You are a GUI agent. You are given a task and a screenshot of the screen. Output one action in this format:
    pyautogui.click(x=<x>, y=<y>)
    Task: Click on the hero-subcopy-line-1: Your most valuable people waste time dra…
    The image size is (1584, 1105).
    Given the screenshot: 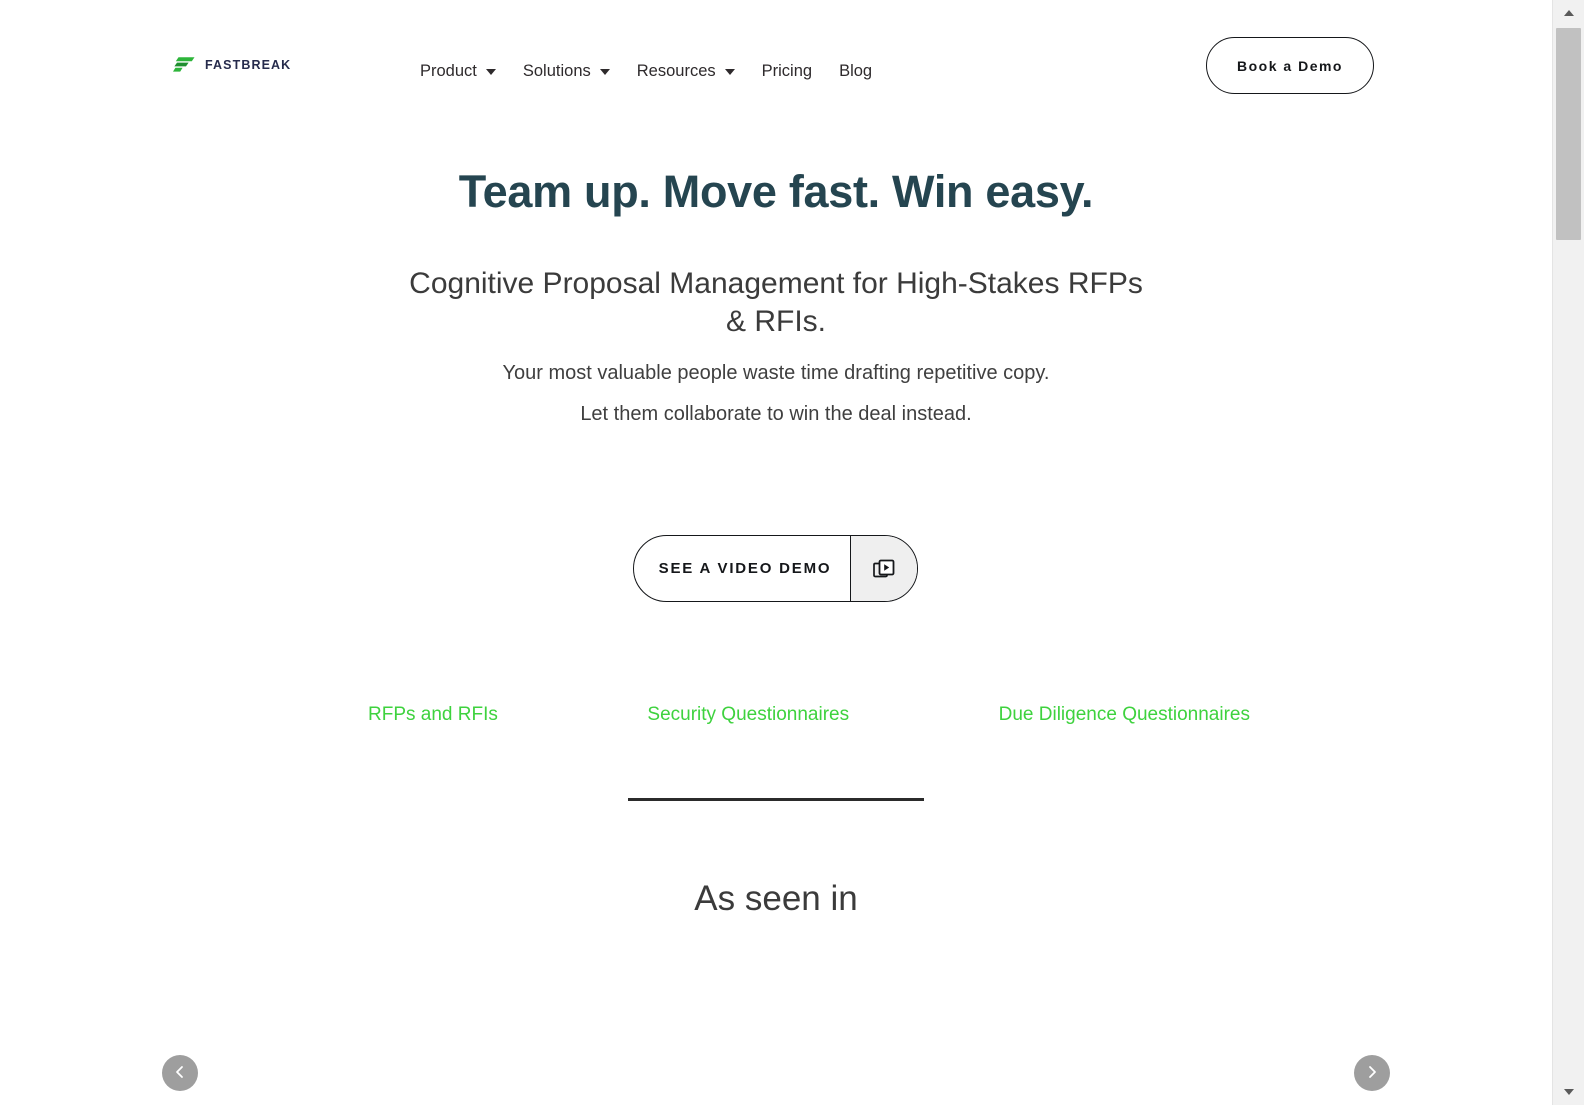 What is the action you would take?
    pyautogui.click(x=776, y=373)
    